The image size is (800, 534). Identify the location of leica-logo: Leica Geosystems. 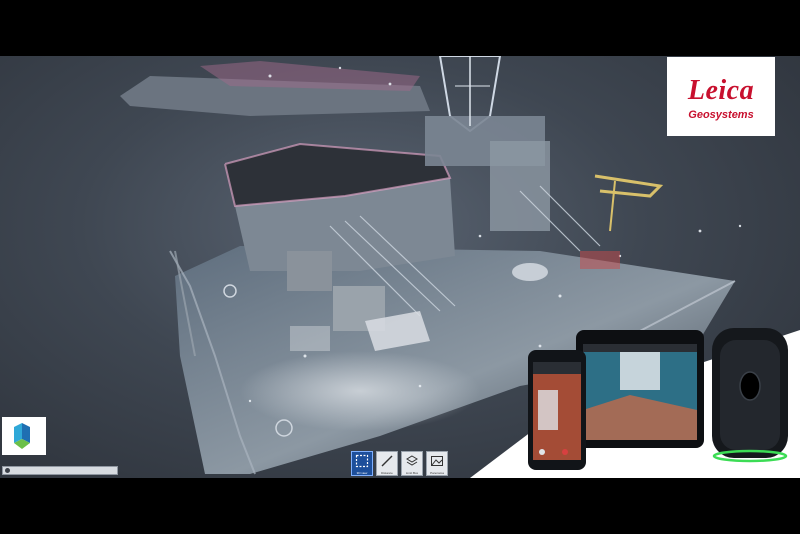
(721, 96).